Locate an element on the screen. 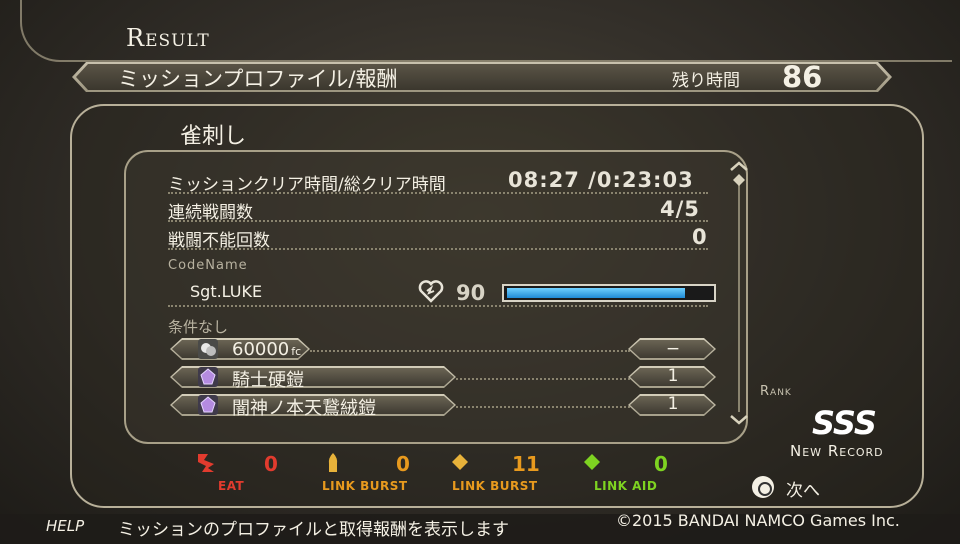 This screenshot has height=544, width=960. reward-name: 60000 fc is located at coordinates (267, 349).